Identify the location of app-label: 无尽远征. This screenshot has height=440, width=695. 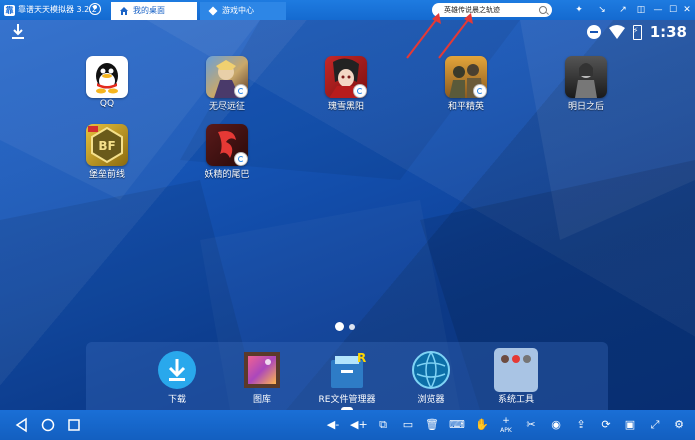
(226, 107).